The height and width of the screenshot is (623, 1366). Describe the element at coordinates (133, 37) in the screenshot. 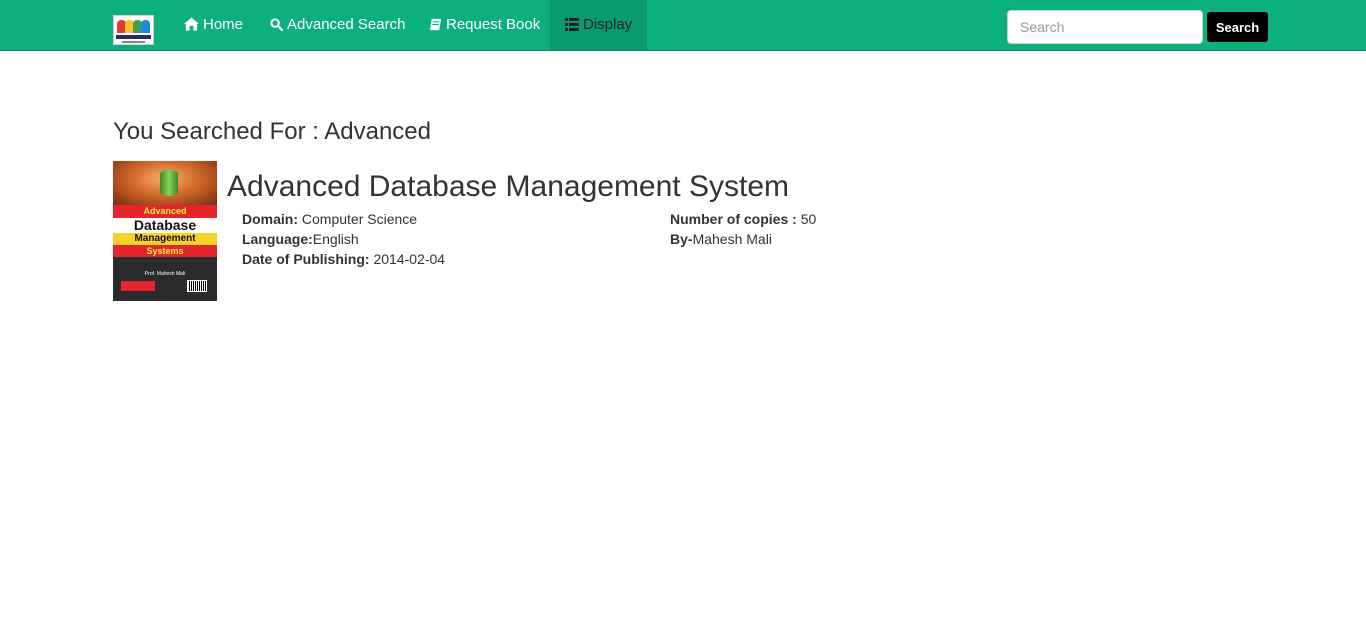

I see `logo-text-bar` at that location.